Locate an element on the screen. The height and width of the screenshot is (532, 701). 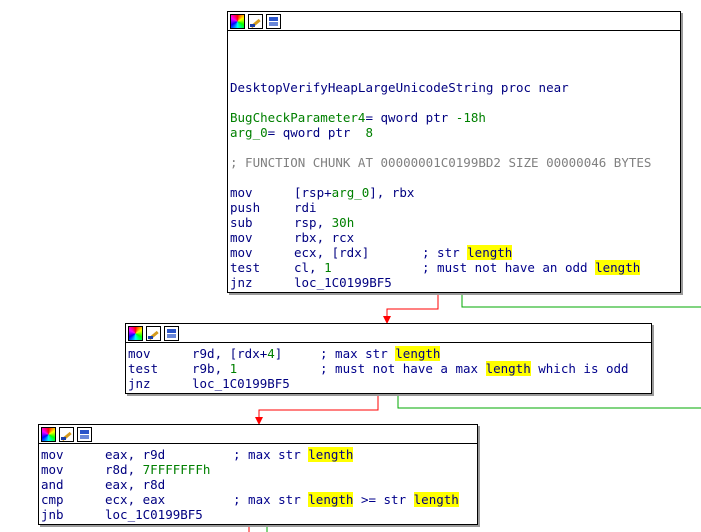
instruction-line: mov r8d, 7FFFFFFFh is located at coordinates (258, 469).